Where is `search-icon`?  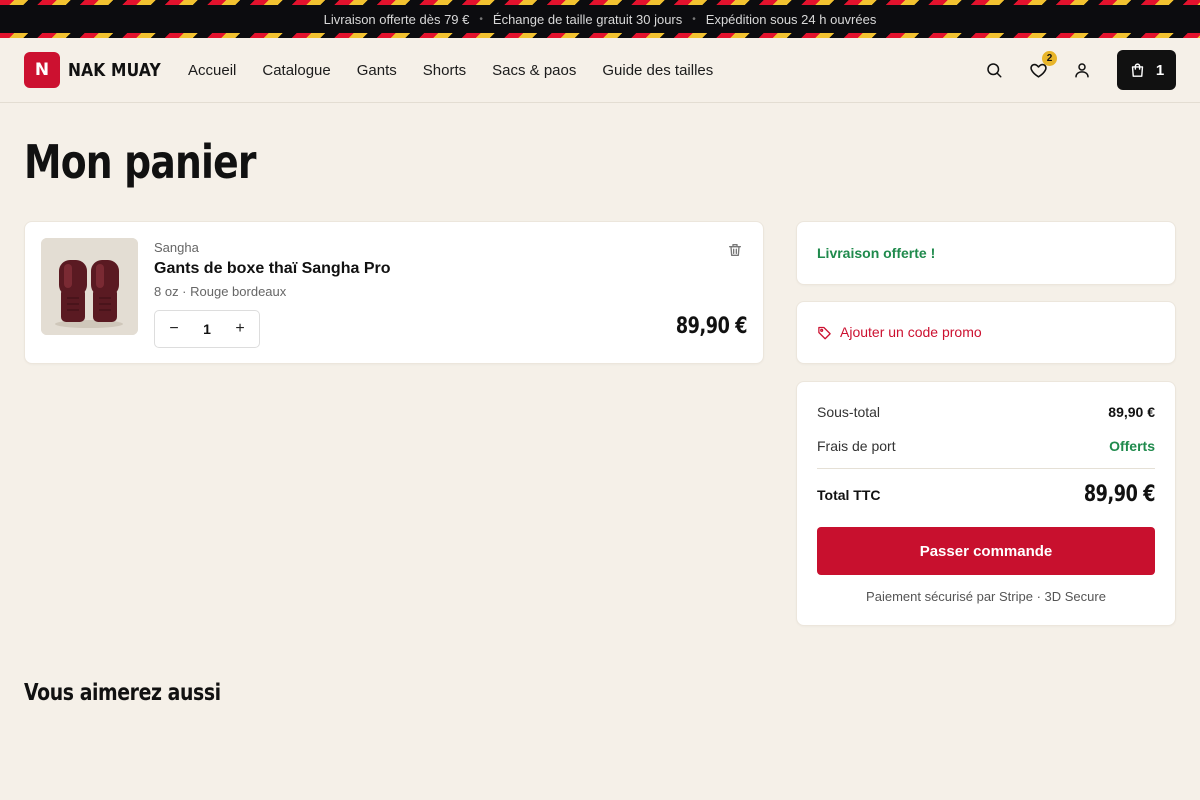
search-icon is located at coordinates (994, 70).